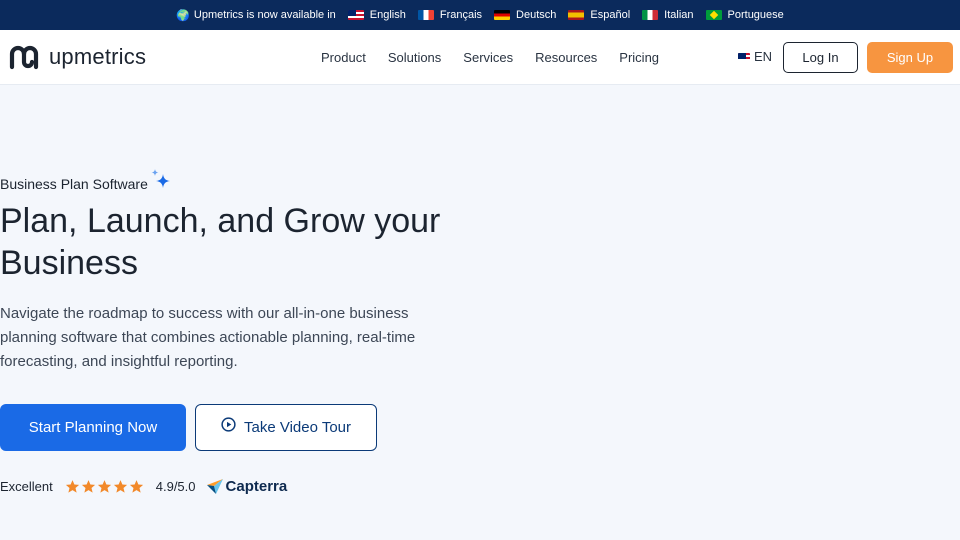 Image resolution: width=960 pixels, height=540 pixels. Describe the element at coordinates (461, 15) in the screenshot. I see `language-label: Français` at that location.